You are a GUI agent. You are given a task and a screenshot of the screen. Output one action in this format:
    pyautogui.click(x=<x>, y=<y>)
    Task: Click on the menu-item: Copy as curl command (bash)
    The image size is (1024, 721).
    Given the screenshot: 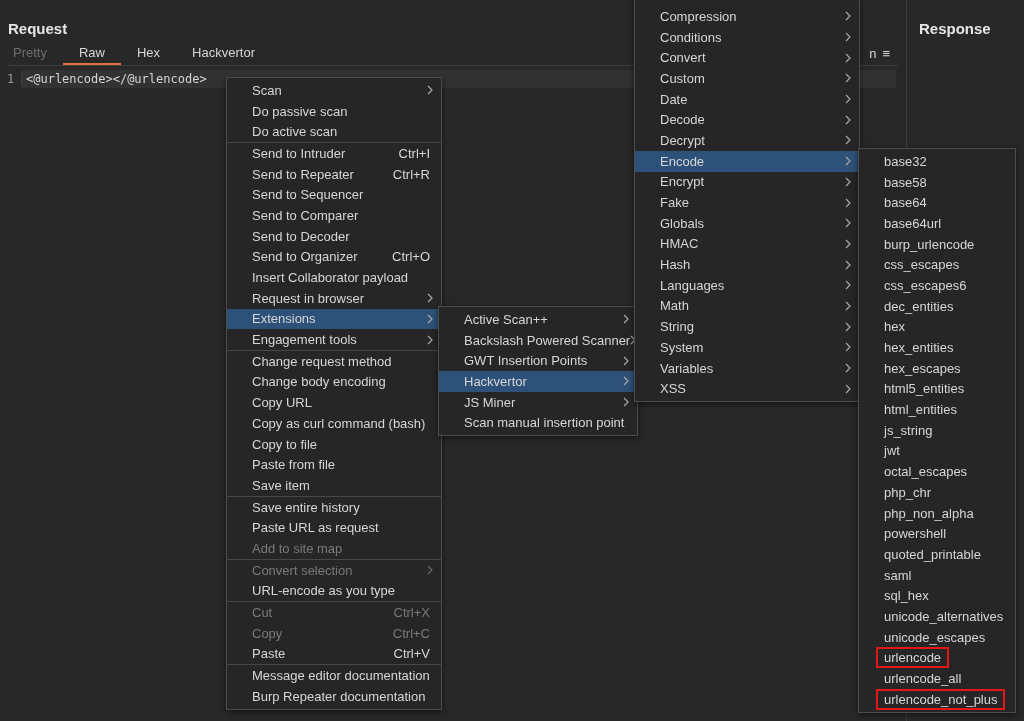 What is the action you would take?
    pyautogui.click(x=334, y=423)
    